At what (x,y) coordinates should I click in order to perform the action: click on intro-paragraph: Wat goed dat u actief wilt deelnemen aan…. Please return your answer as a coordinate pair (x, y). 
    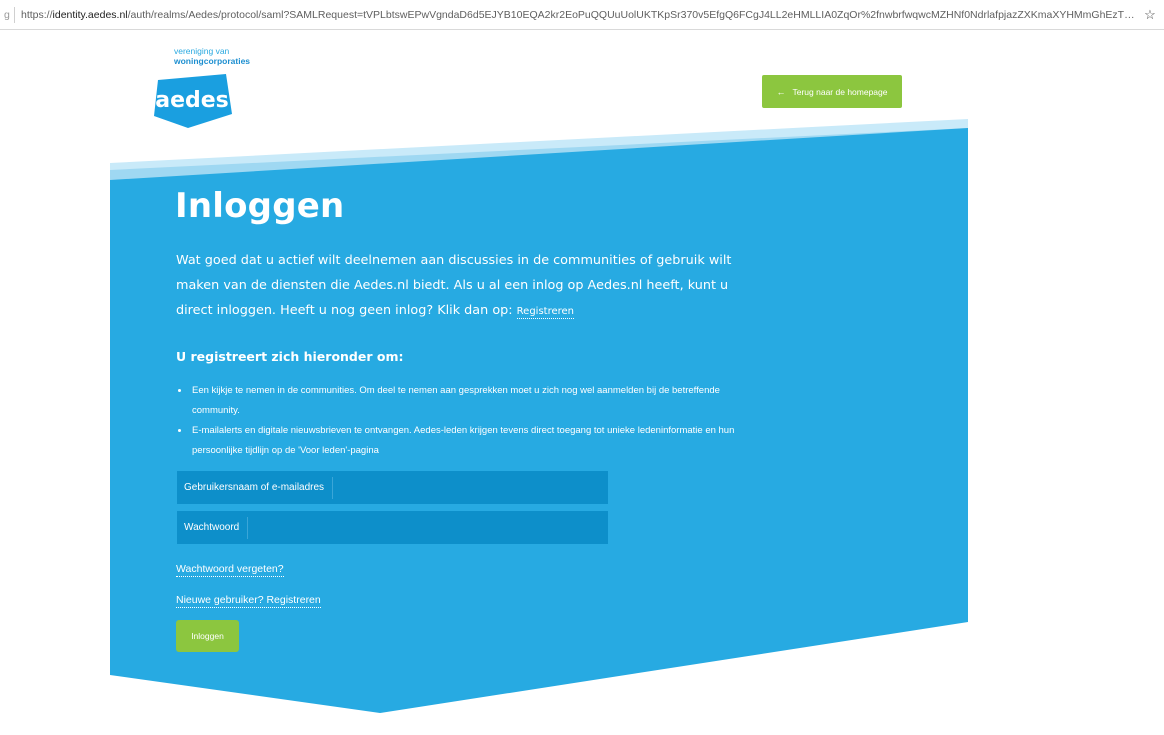
    Looking at the image, I should click on (456, 286).